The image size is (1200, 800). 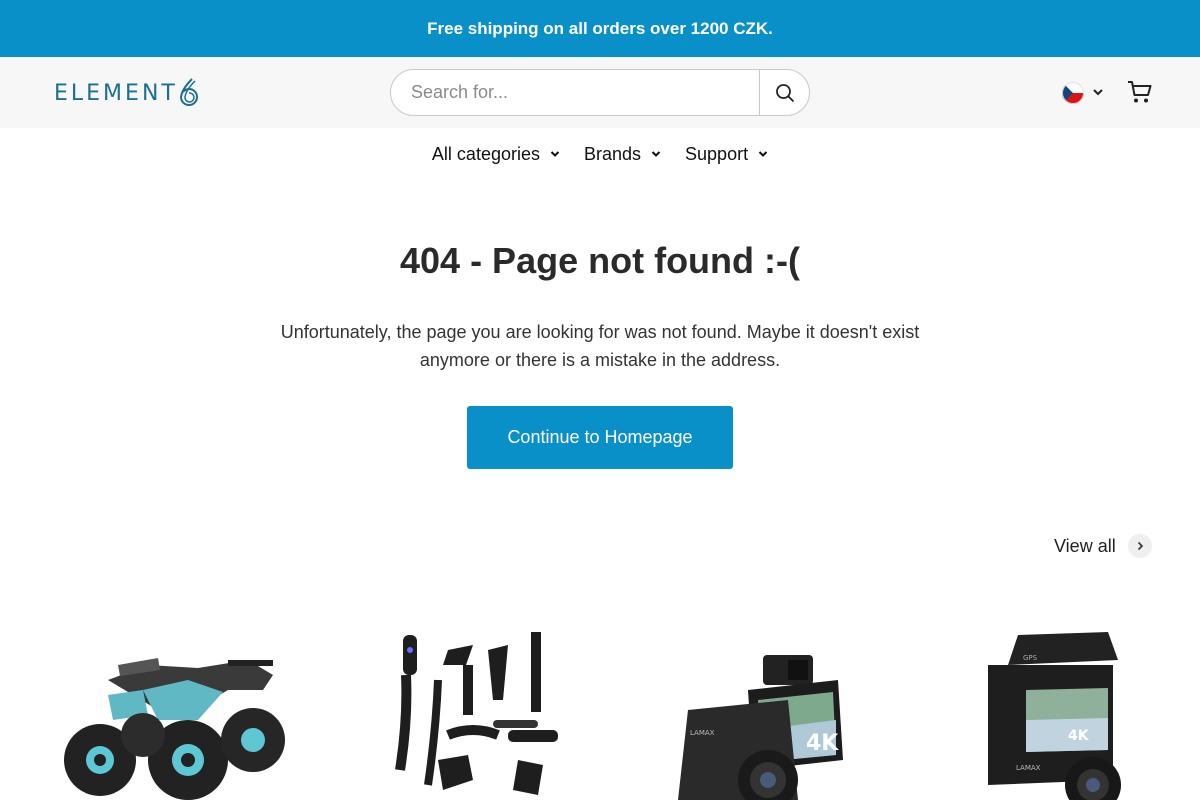 I want to click on nav-all-categories: All categories, so click(x=496, y=154).